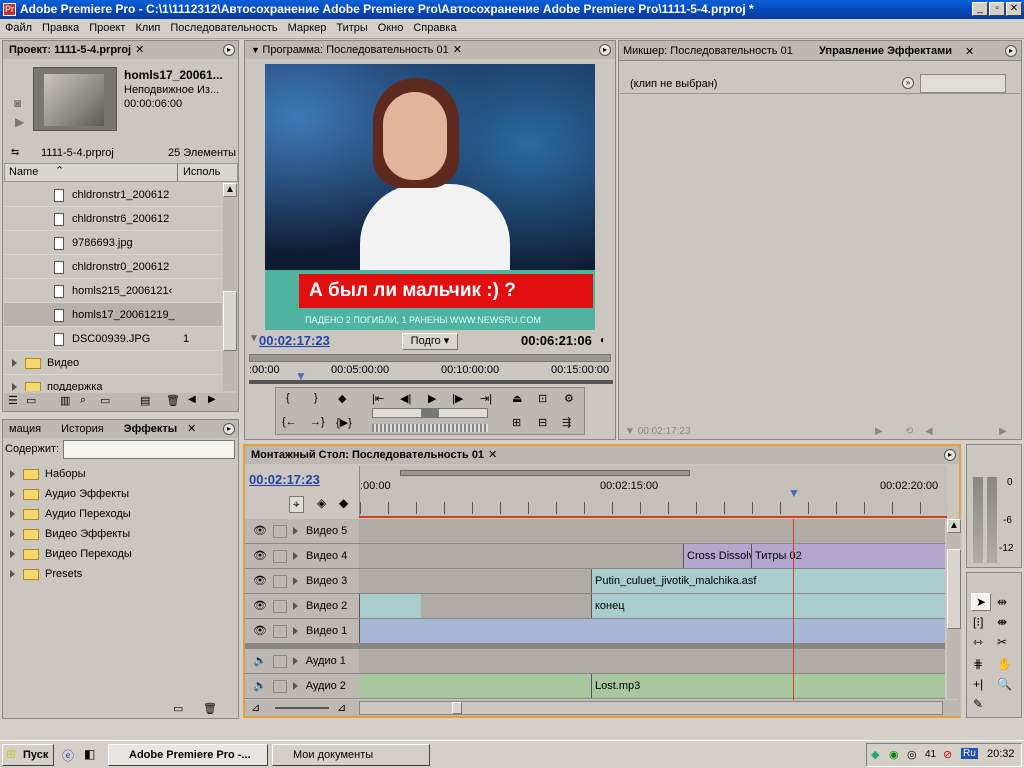 The image size is (1024, 768). I want to click on mark-out-icon: }, so click(316, 398).